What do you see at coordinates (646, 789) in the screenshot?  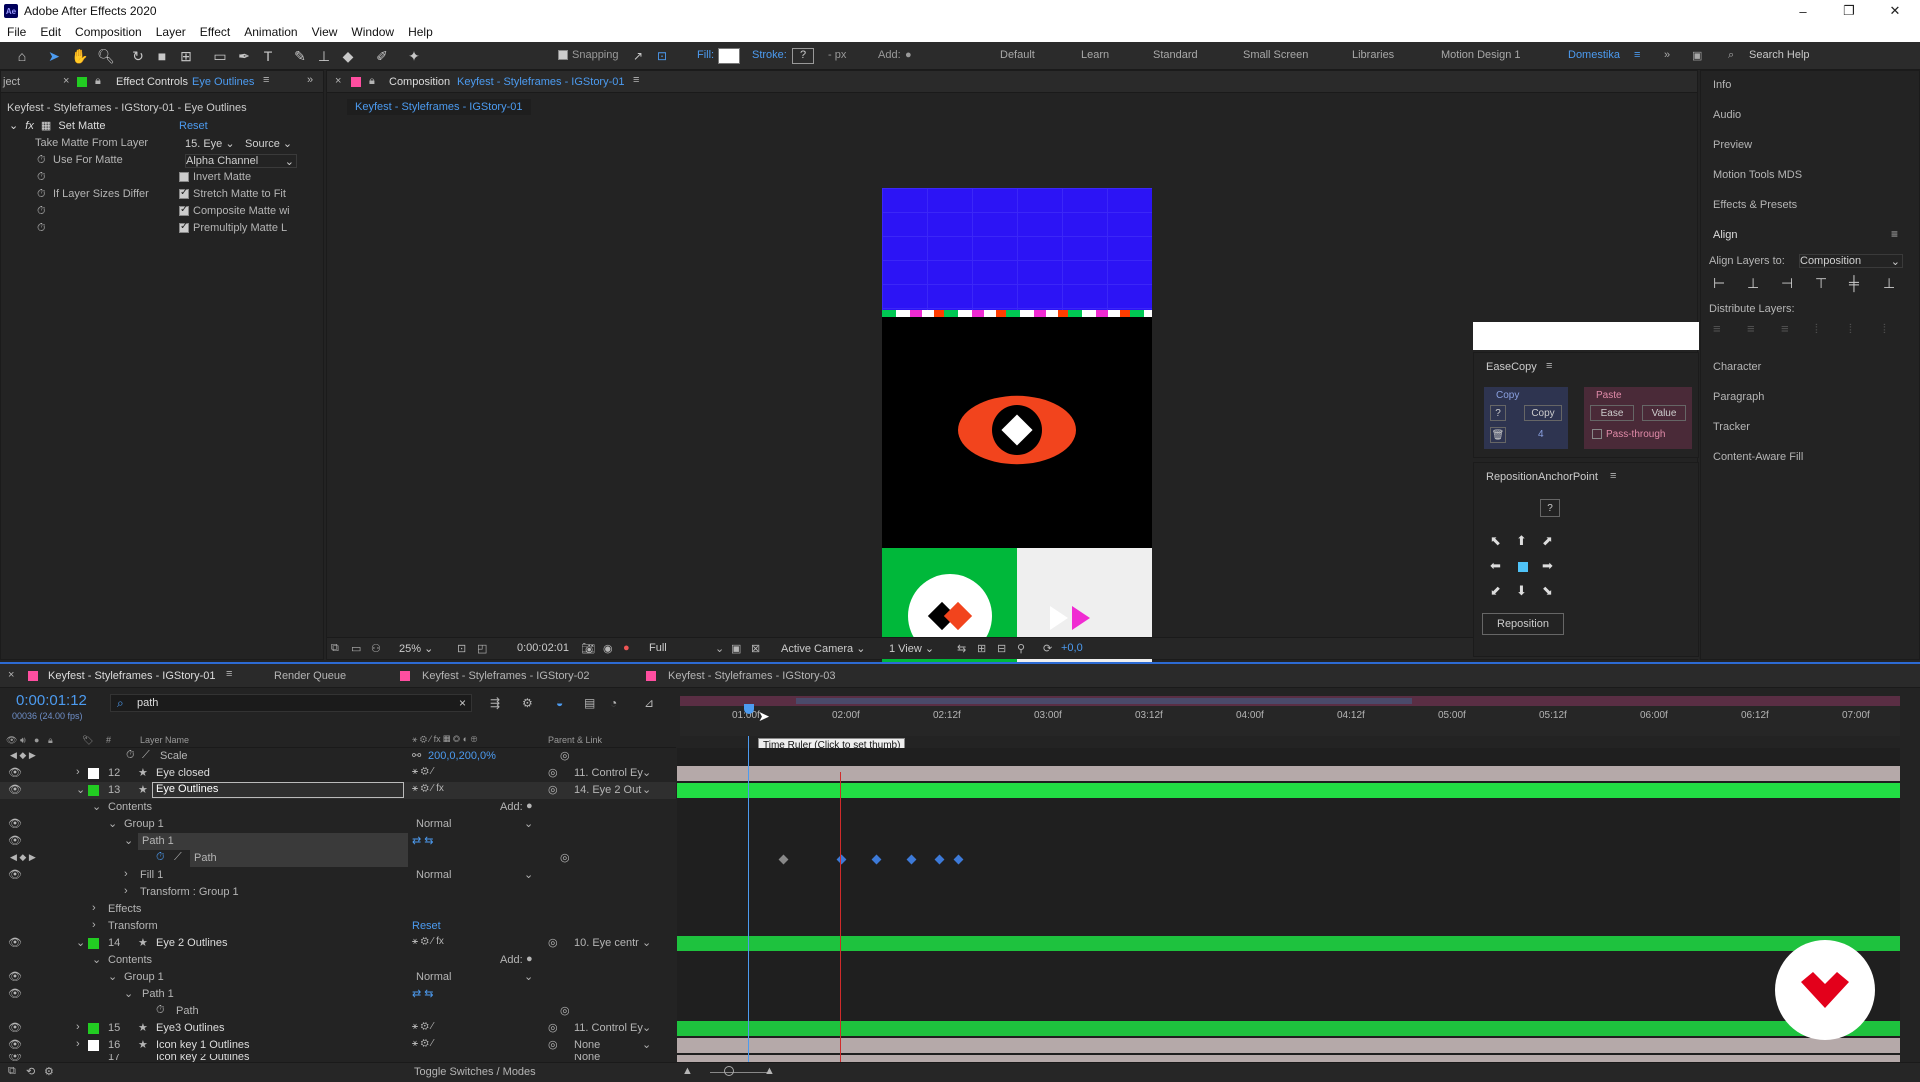 I see `chevron-down-icon: ⌄` at bounding box center [646, 789].